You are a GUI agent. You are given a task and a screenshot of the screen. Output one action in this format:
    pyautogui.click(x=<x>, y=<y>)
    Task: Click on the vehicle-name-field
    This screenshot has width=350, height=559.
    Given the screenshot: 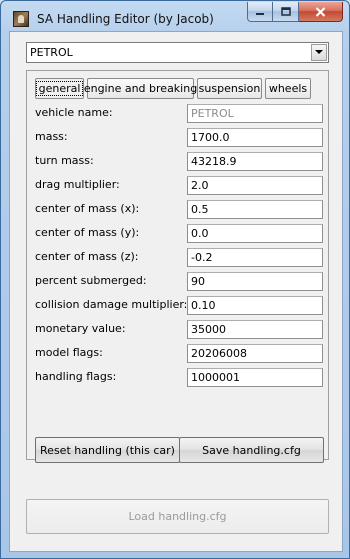 What is the action you would take?
    pyautogui.click(x=255, y=113)
    